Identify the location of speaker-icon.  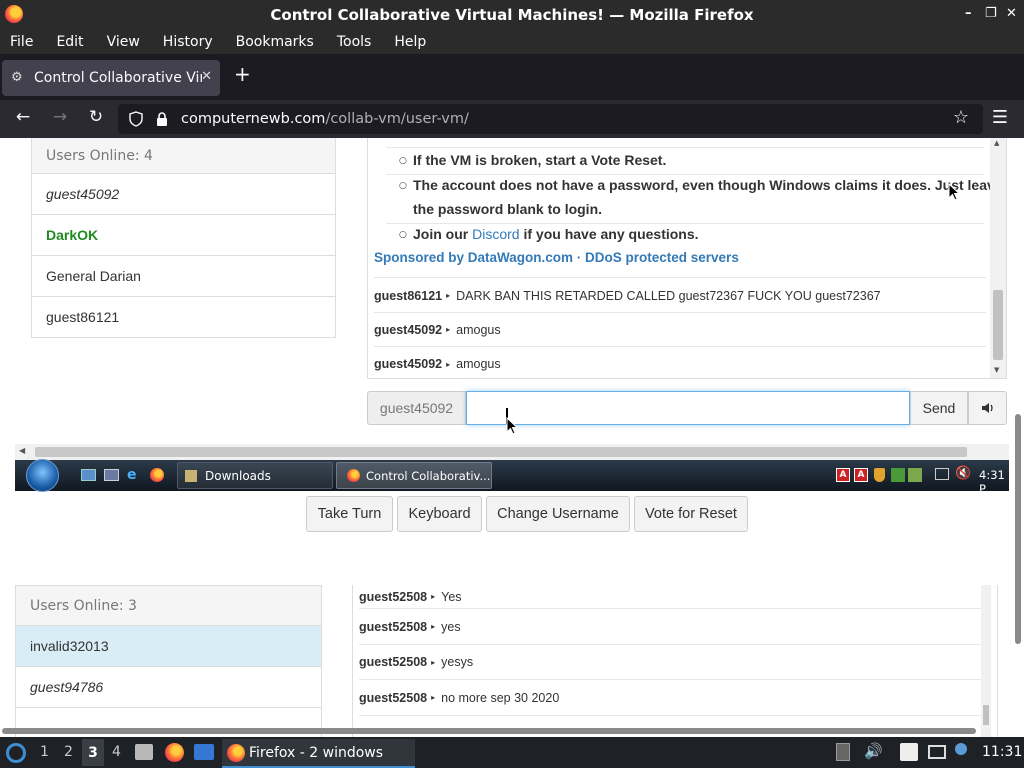
(987, 408).